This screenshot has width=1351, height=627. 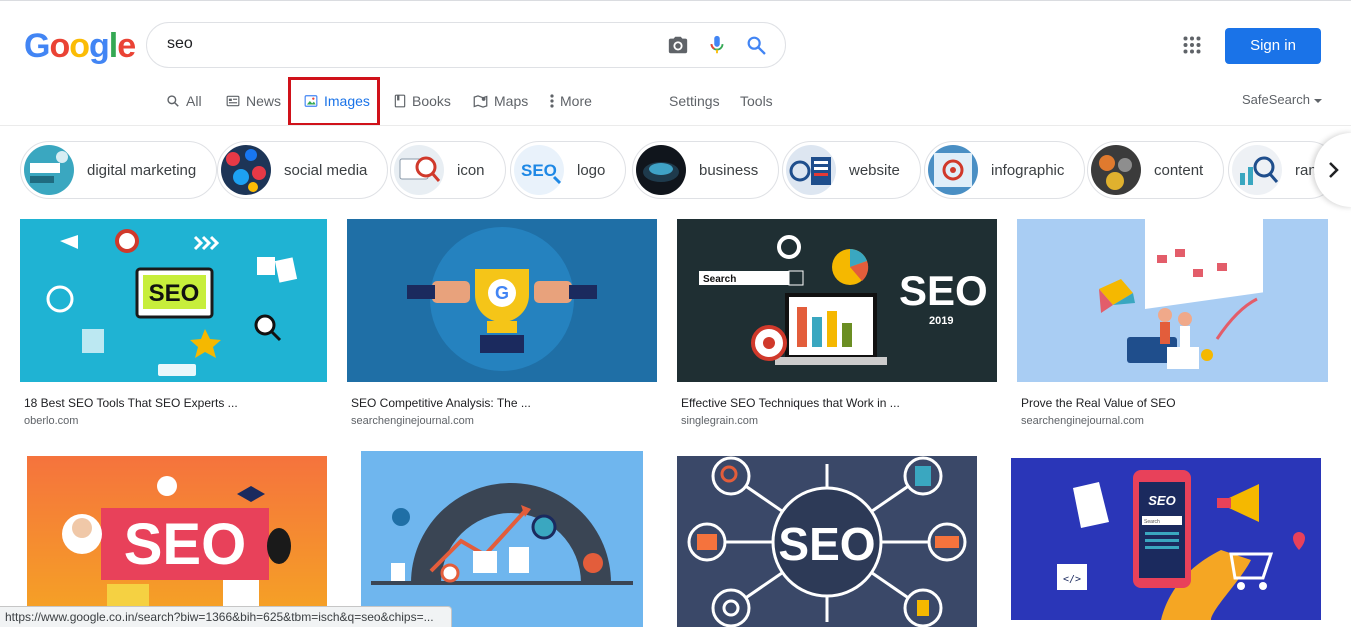 I want to click on chevron-right-icon, so click(x=1334, y=170).